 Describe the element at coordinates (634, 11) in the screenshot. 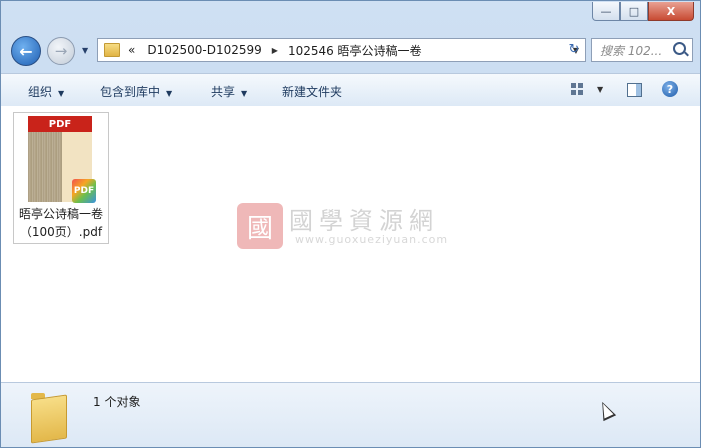

I see `maximize-button: □` at that location.